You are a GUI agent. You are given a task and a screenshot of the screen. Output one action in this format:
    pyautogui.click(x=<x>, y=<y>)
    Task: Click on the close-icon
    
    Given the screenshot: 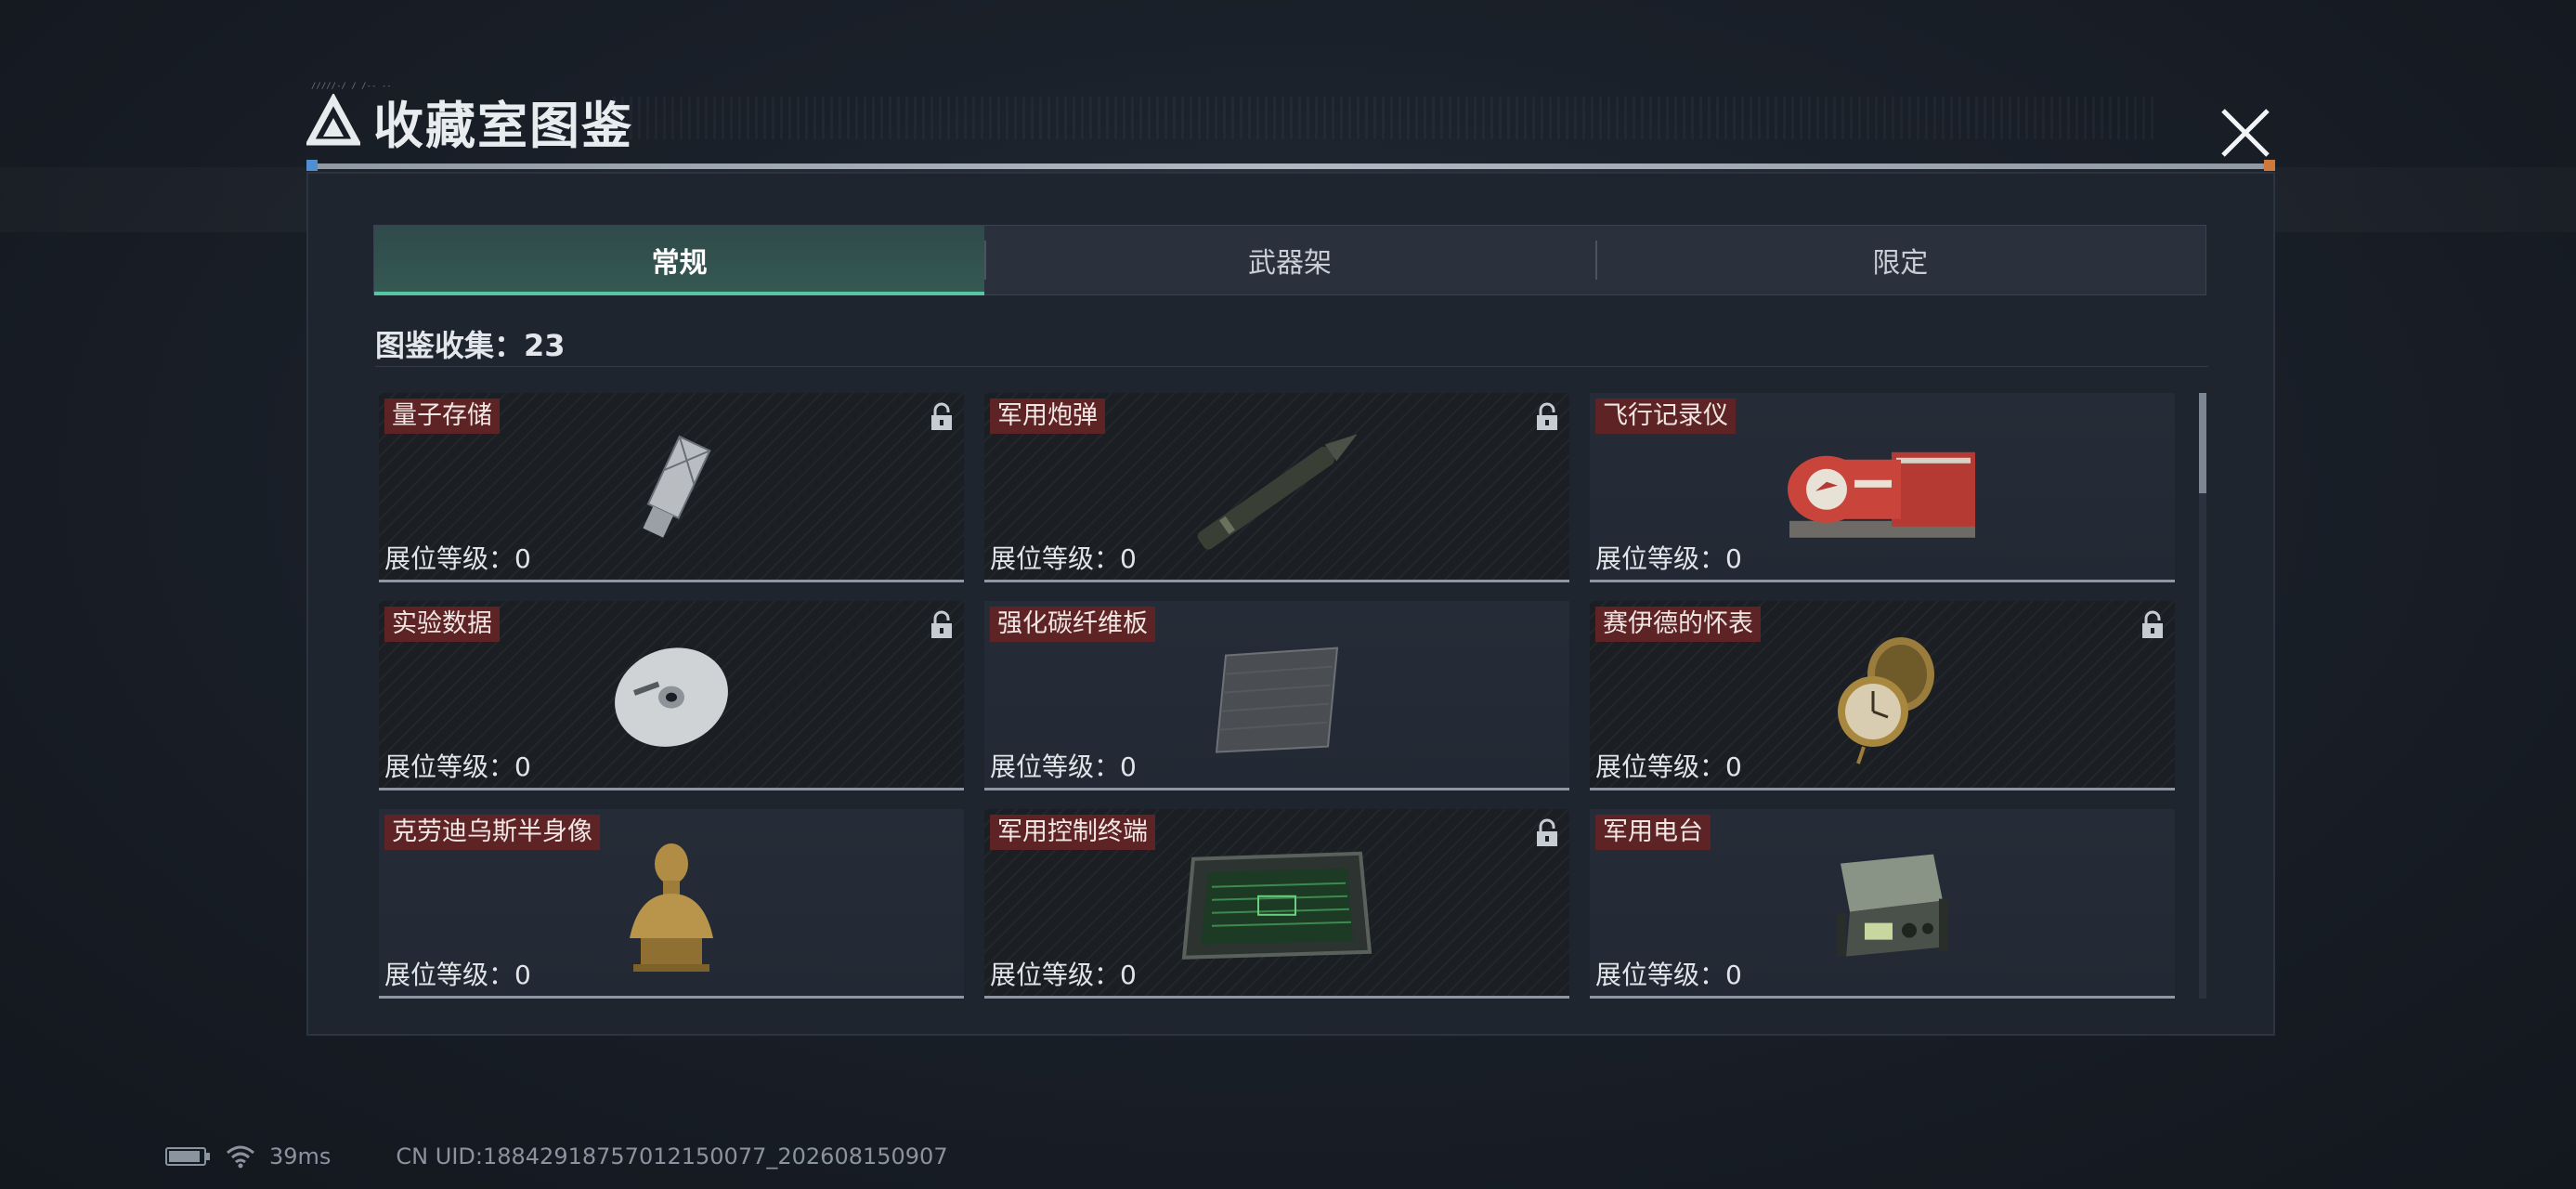 What is the action you would take?
    pyautogui.click(x=2245, y=133)
    